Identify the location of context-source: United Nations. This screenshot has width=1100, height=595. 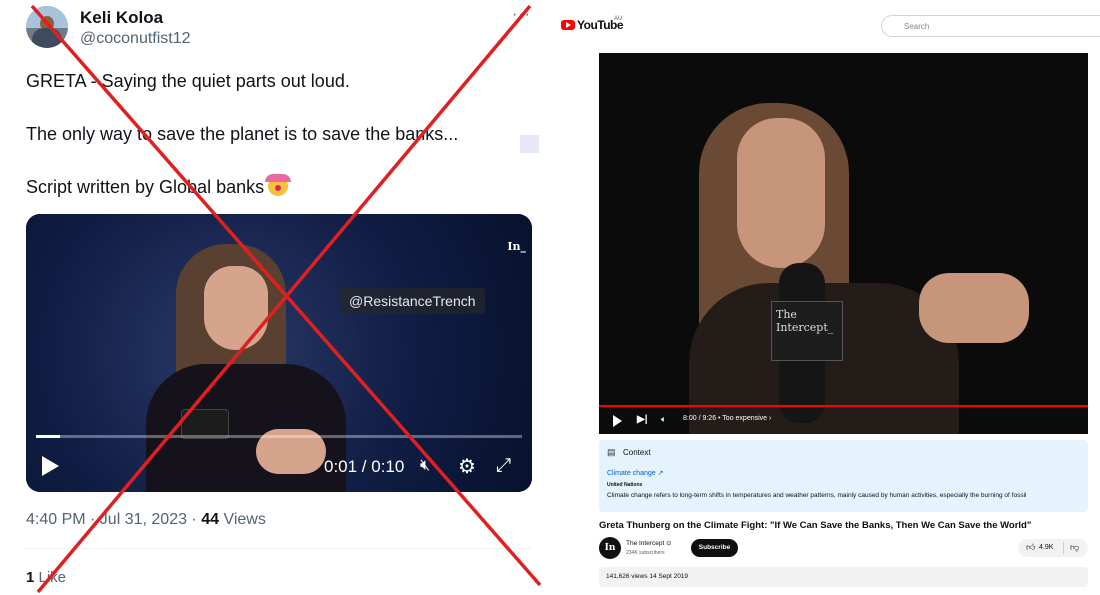
(625, 485).